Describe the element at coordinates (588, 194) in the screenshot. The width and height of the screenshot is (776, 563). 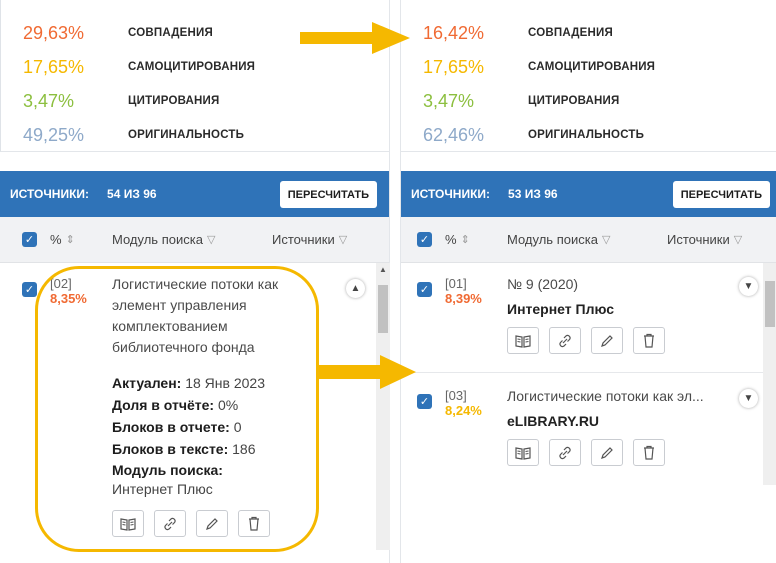
I see `sources-header: ИСТОЧНИКИ: 53 ИЗ 96 ПЕРЕСЧИТАТЬ` at that location.